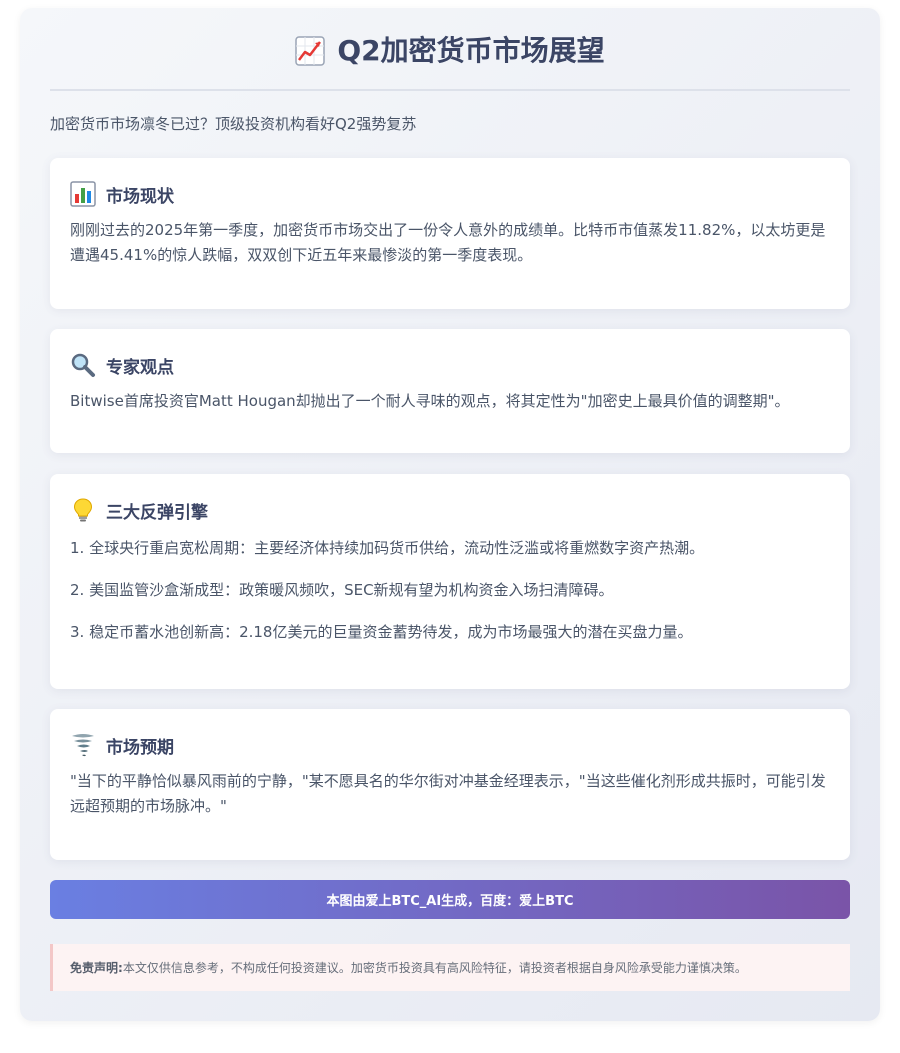 Image resolution: width=900 pixels, height=1053 pixels. Describe the element at coordinates (233, 124) in the screenshot. I see `page-subtitle: 加密货币市场凛冬已过？顶级投资机构看好Q2强势复苏` at that location.